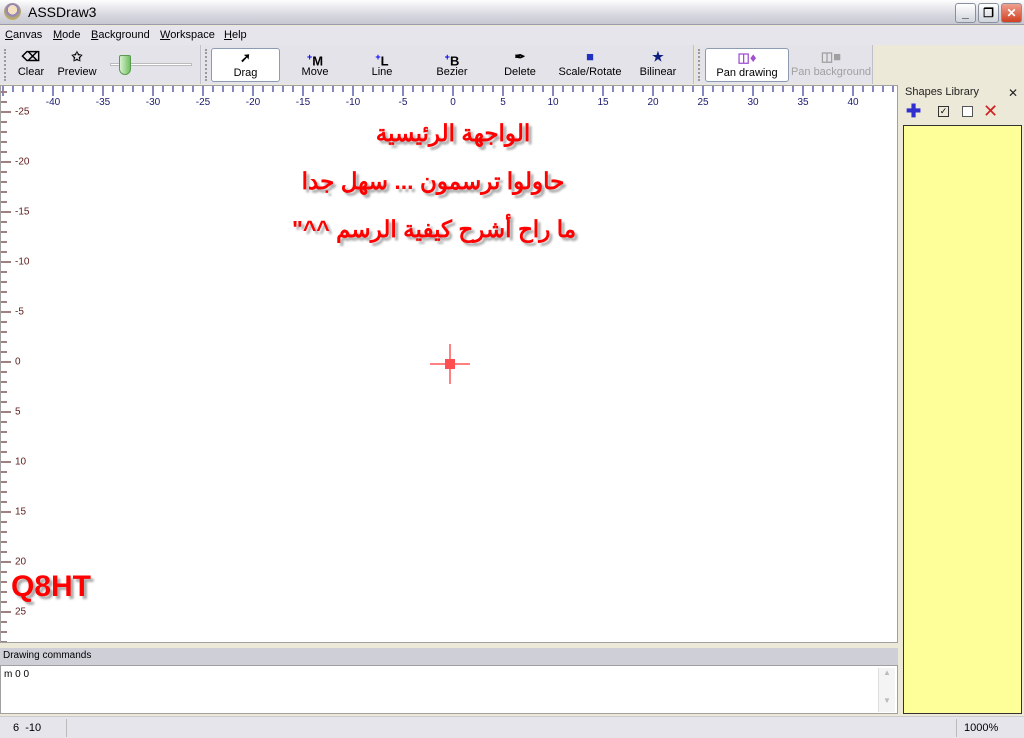 Image resolution: width=1024 pixels, height=738 pixels. I want to click on add-shape-icon: ✚, so click(913, 111).